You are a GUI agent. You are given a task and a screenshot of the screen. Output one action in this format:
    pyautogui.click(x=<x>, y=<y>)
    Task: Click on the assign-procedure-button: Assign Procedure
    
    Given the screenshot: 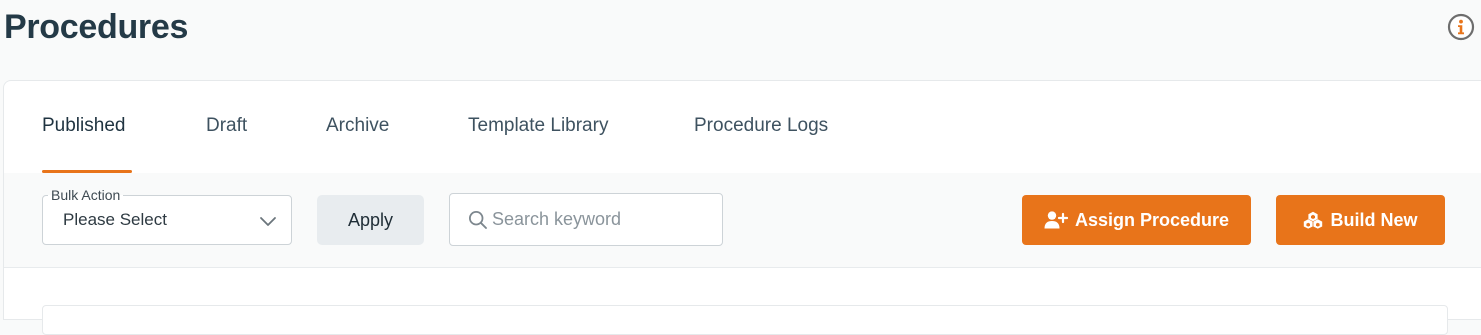 What is the action you would take?
    pyautogui.click(x=1136, y=220)
    